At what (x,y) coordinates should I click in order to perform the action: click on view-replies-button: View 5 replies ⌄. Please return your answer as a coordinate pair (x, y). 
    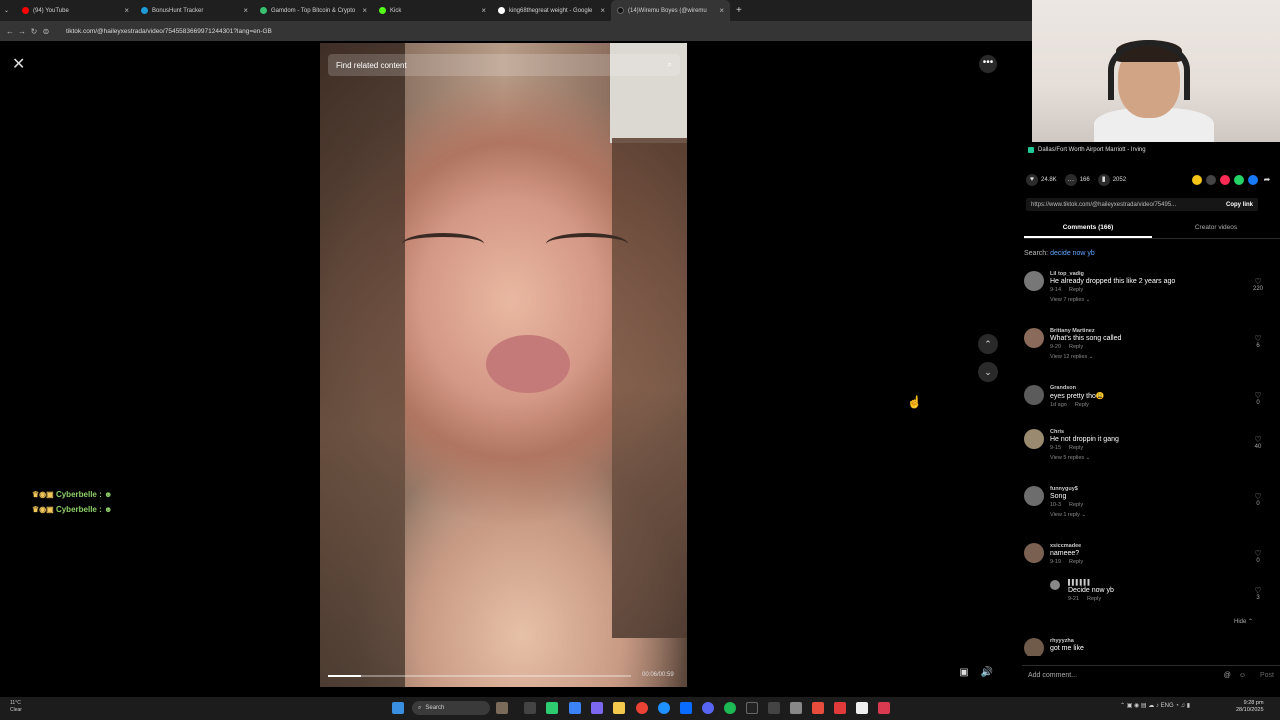
    Looking at the image, I should click on (1145, 458).